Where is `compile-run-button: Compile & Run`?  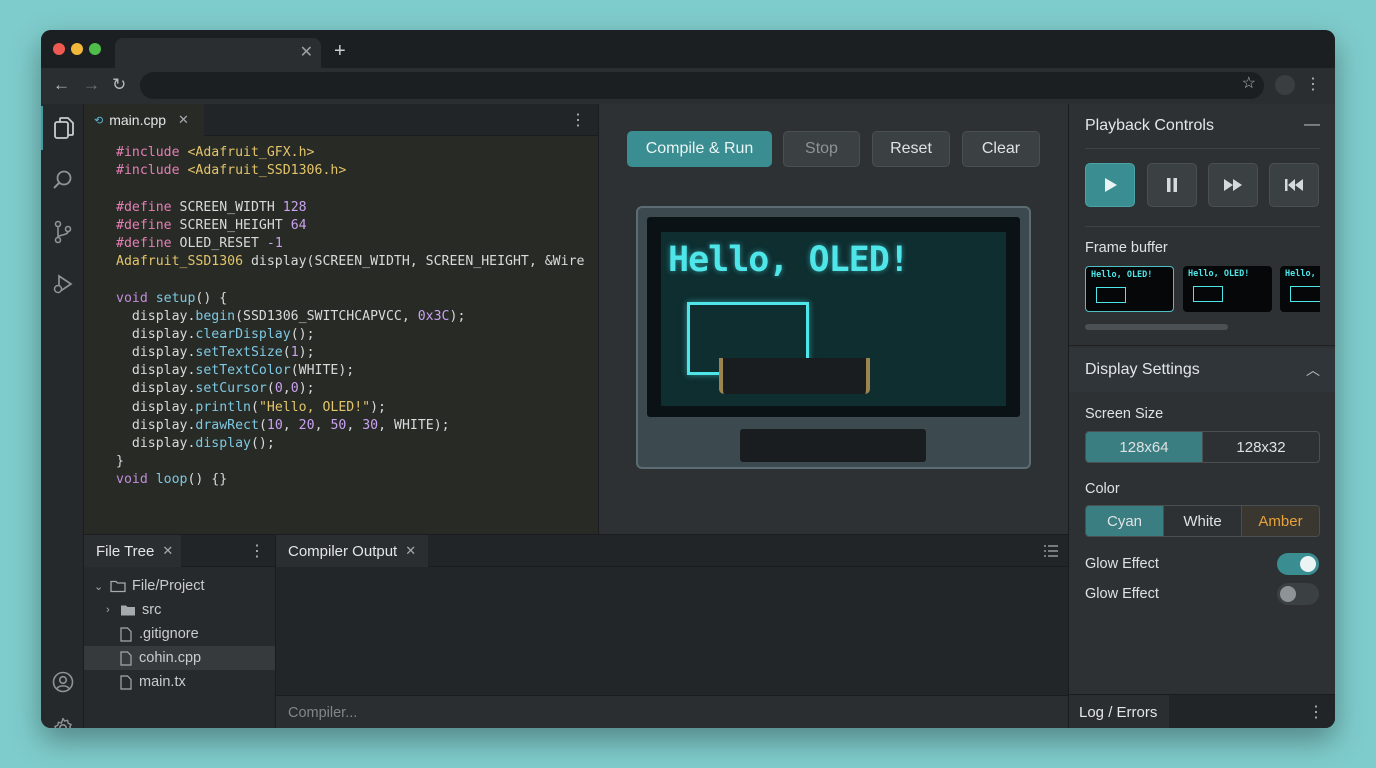
compile-run-button: Compile & Run is located at coordinates (699, 149).